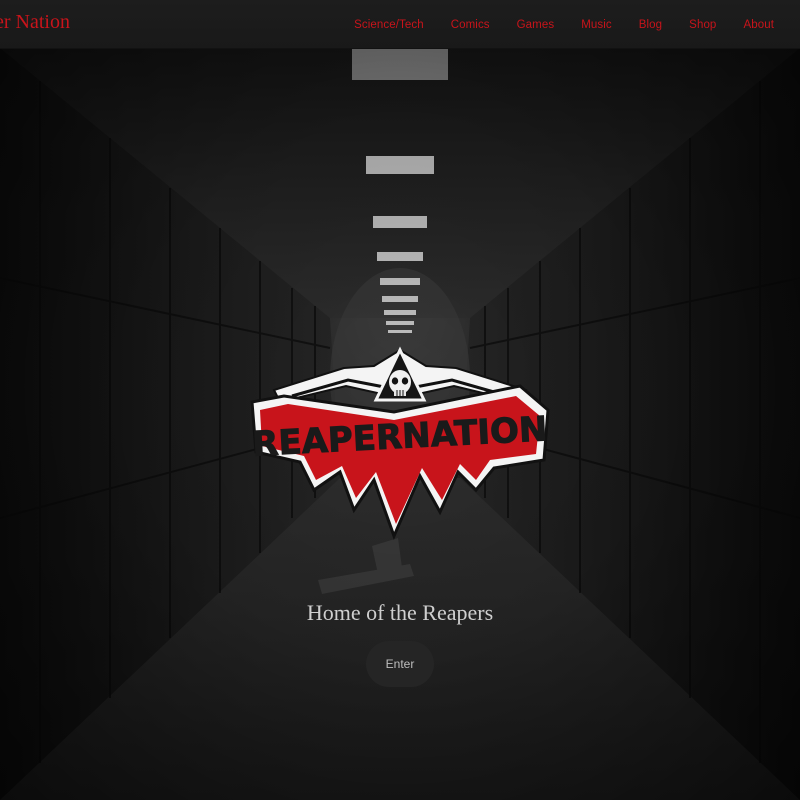  I want to click on nav-link-blog: Blog, so click(650, 25).